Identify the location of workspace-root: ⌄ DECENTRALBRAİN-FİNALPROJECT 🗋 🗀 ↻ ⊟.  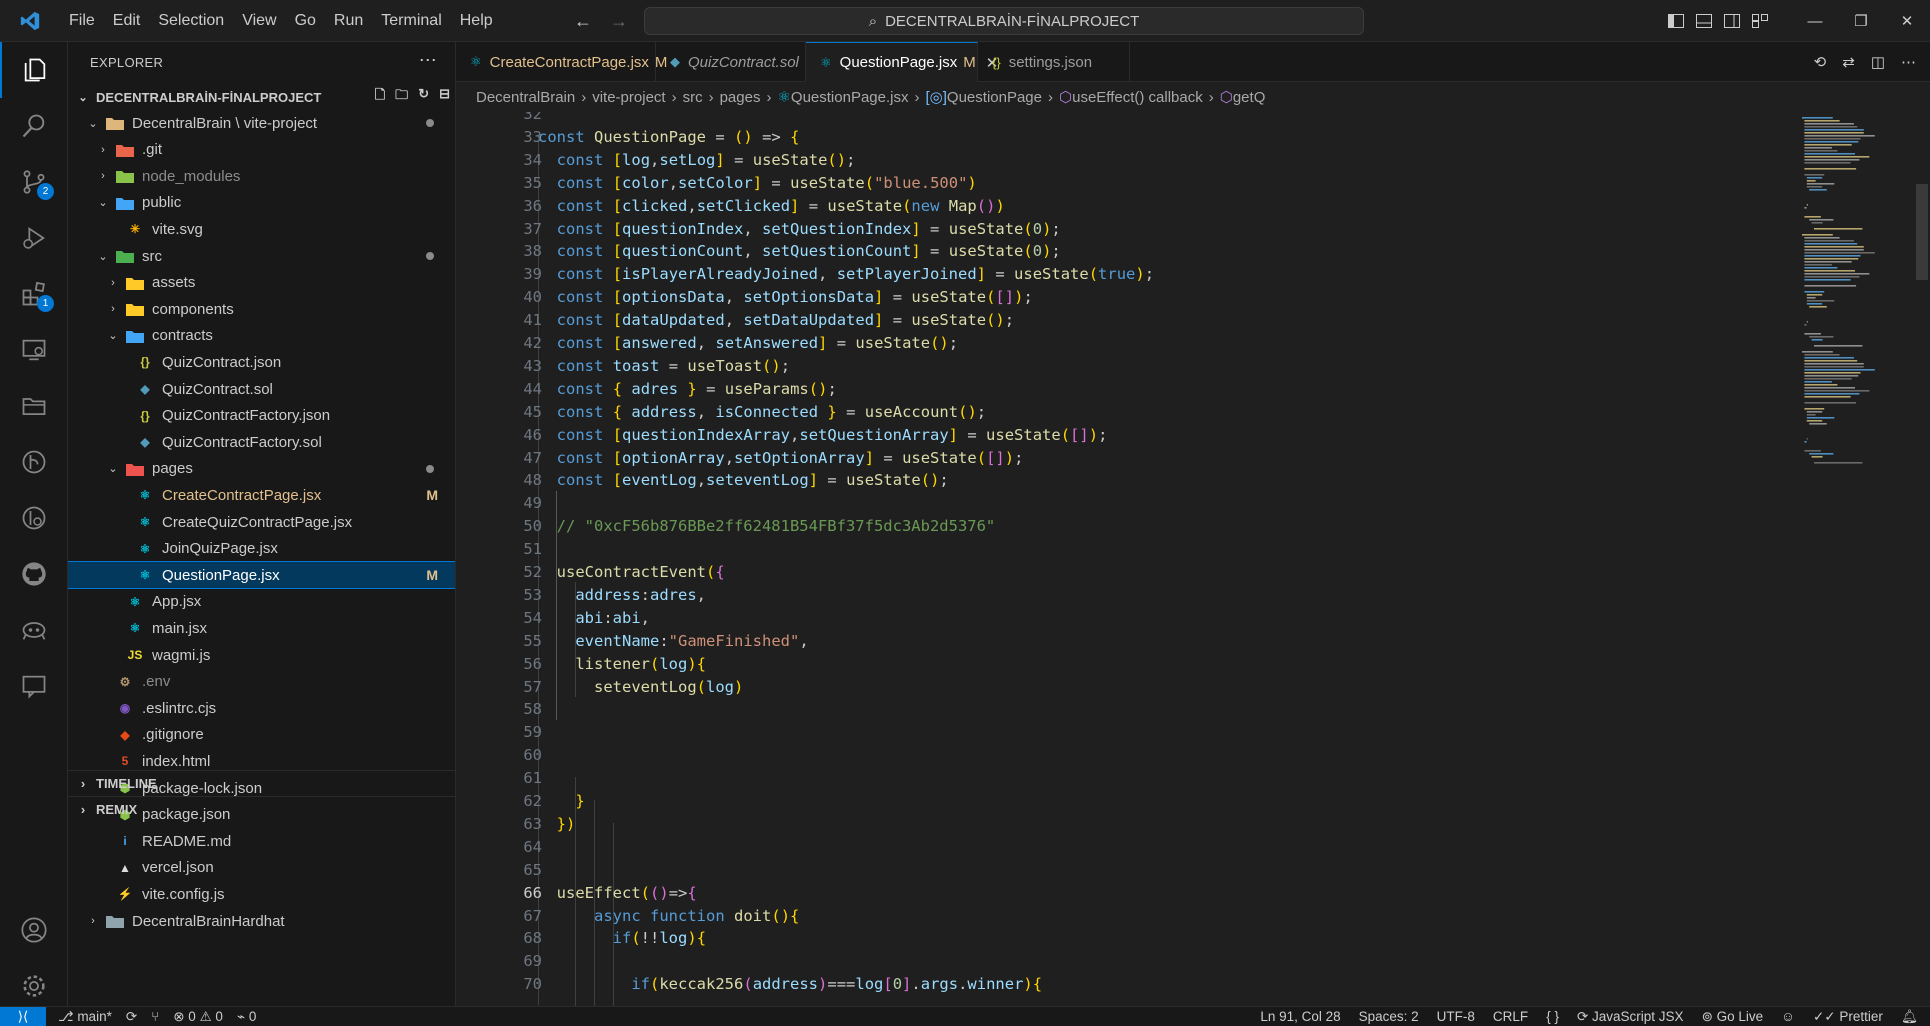
(261, 97).